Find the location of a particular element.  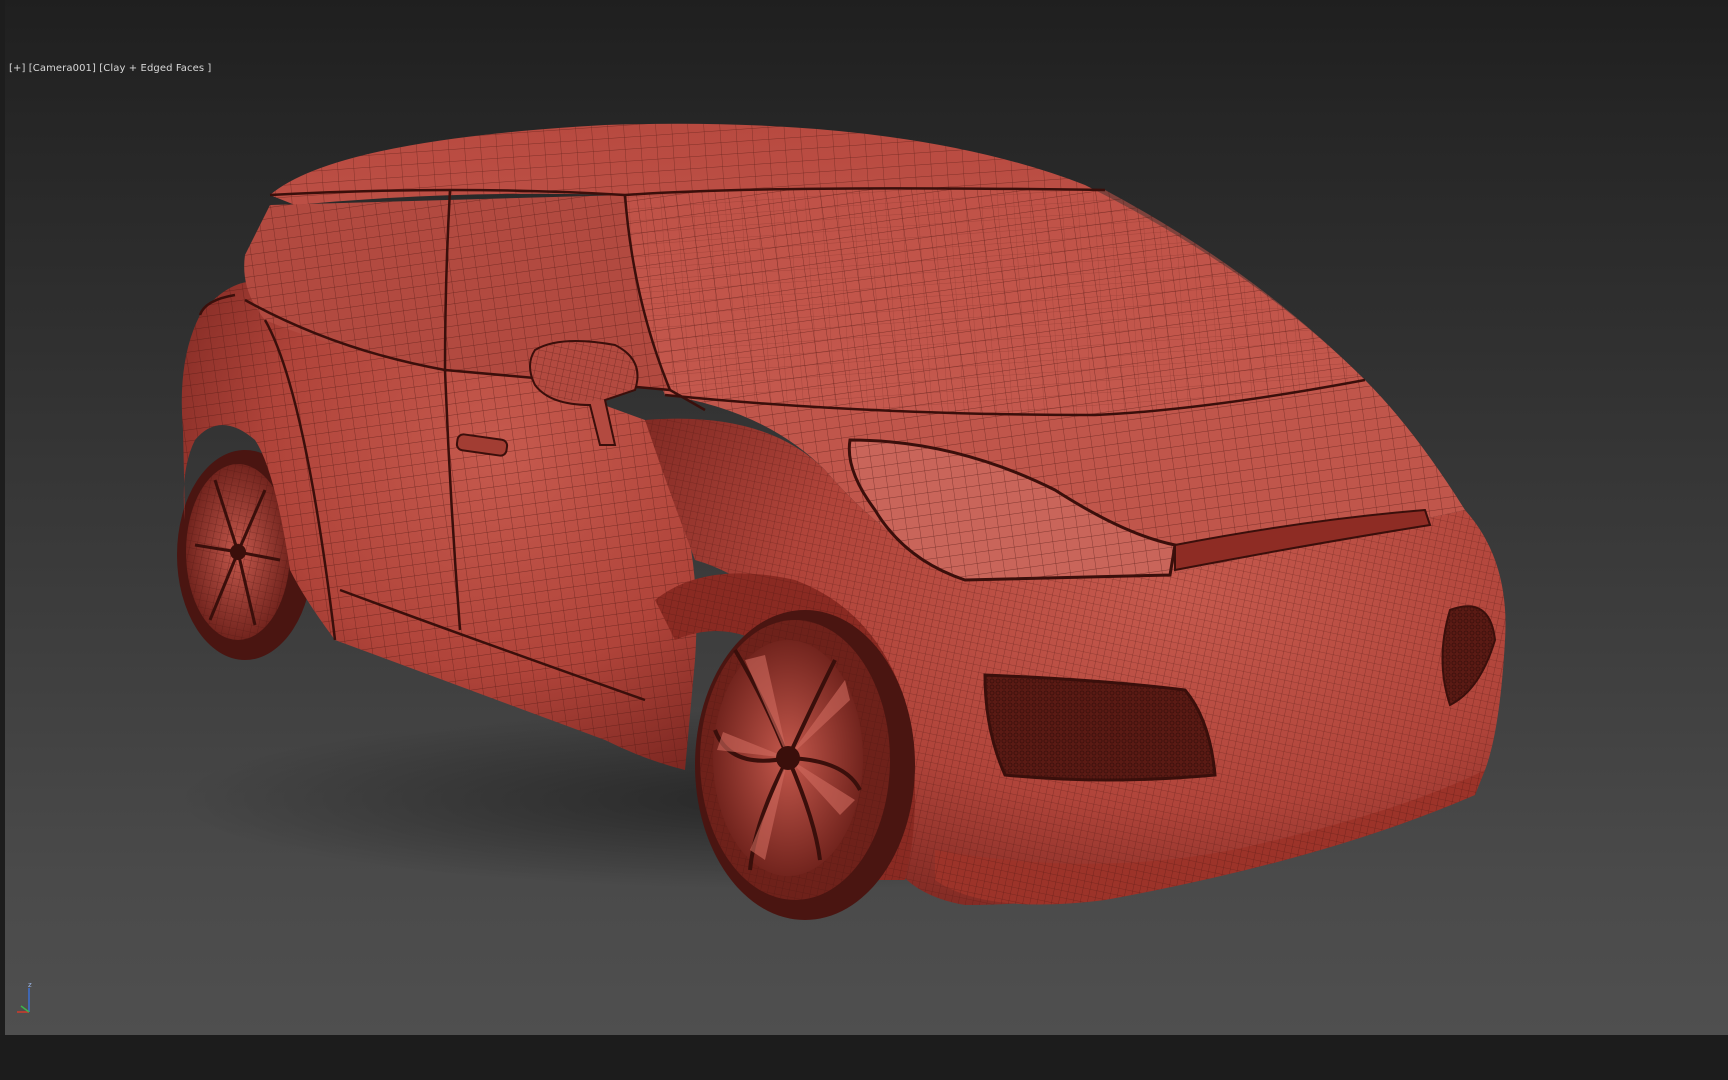

axis-gizmo-icon: z is located at coordinates (24, 997).